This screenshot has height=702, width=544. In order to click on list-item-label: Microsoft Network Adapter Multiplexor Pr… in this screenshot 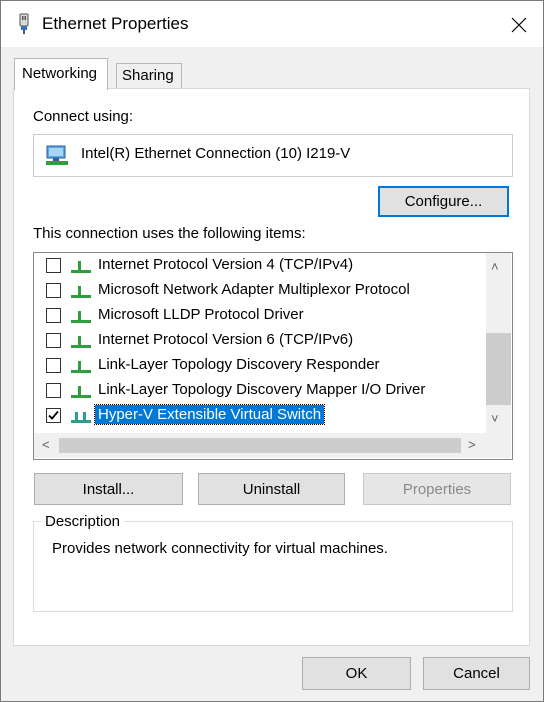, I will do `click(254, 289)`.